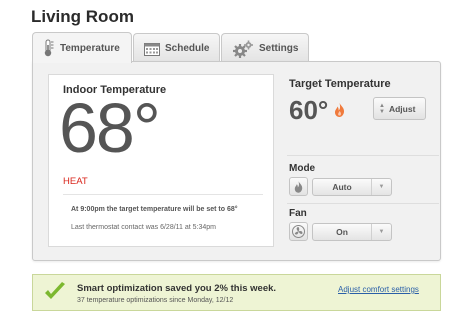  I want to click on heat-status: HEAT, so click(75, 181).